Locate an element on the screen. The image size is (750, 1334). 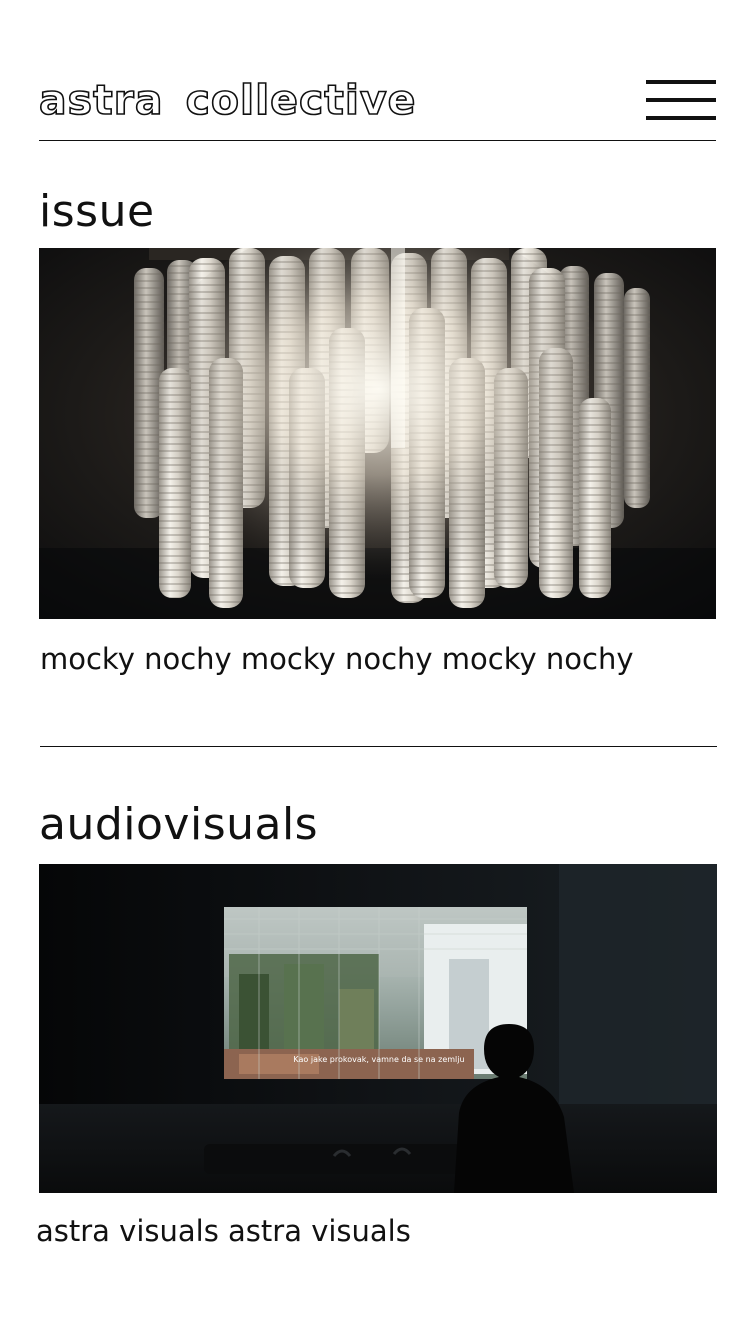
audiovisuals-caption-link: astra visuals astra visuals is located at coordinates (376, 1231).